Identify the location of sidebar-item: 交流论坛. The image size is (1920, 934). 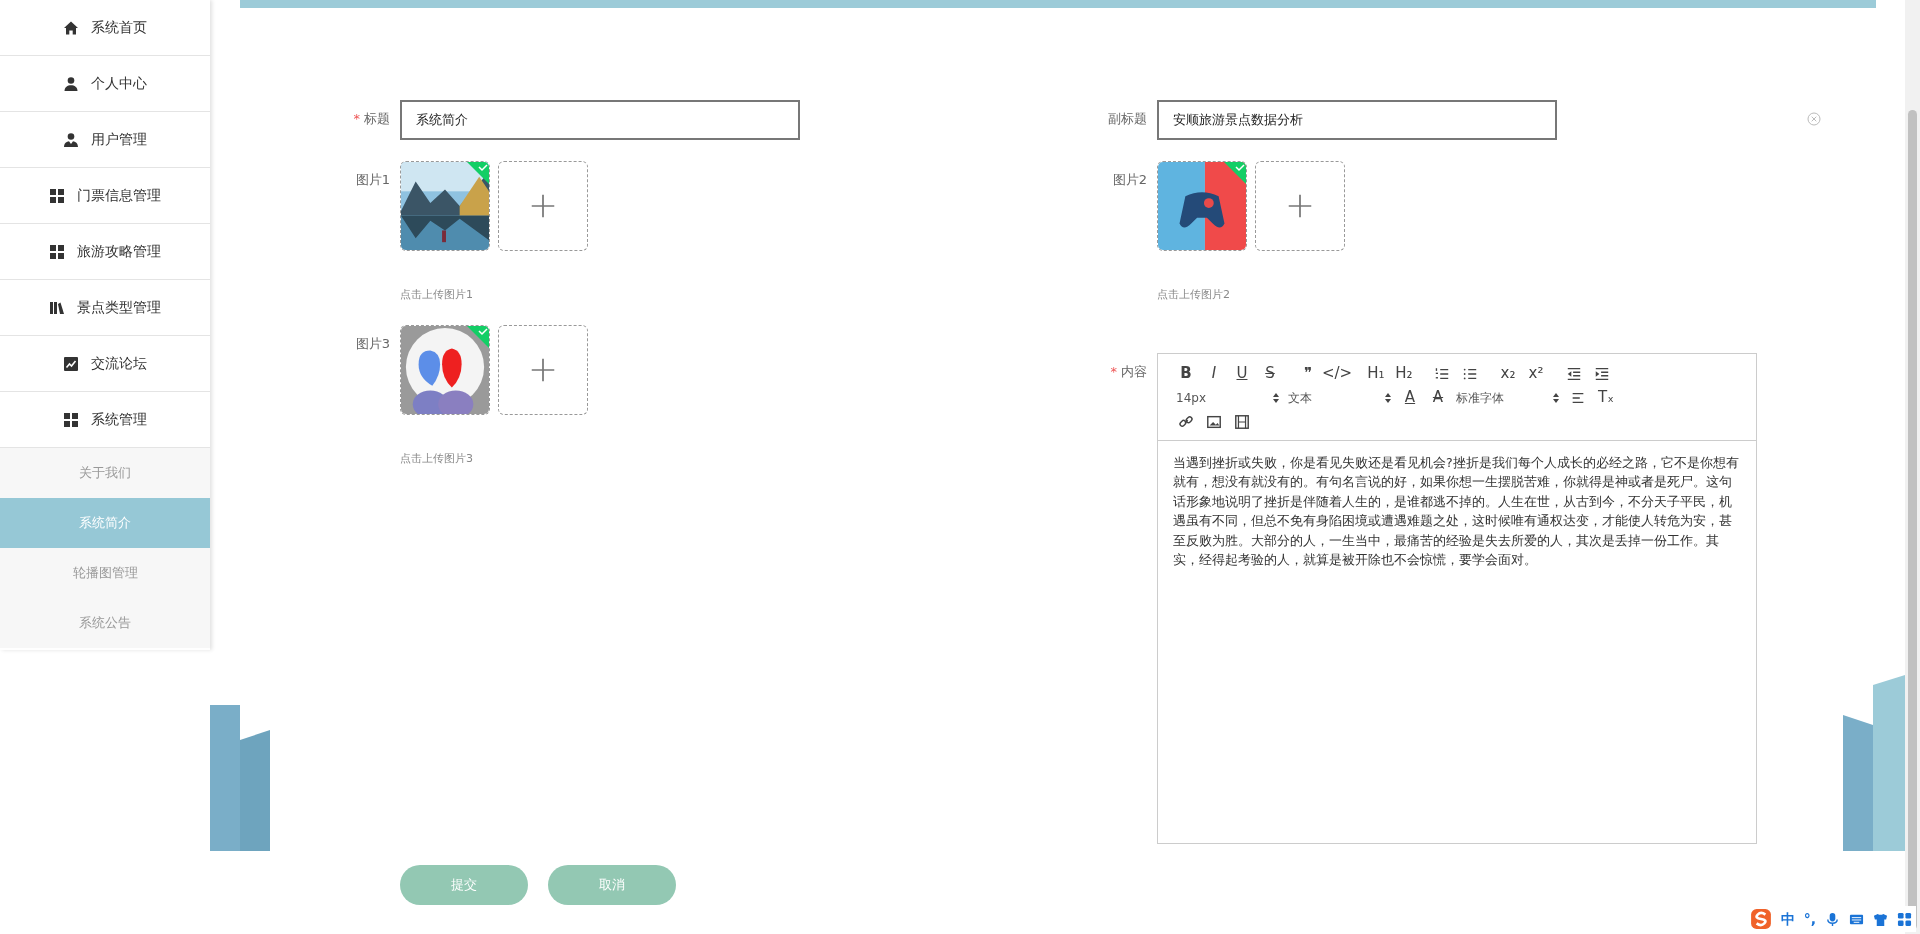
(105, 364).